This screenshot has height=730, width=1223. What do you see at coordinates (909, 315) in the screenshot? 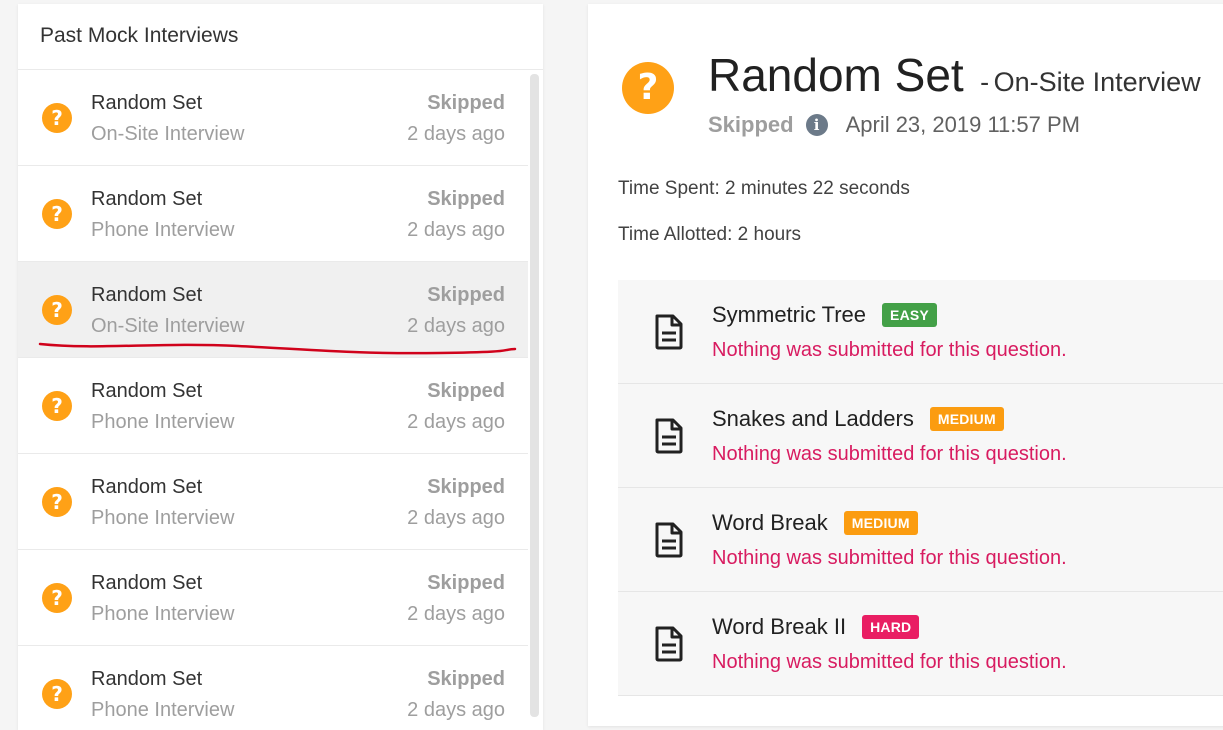
I see `difficulty-badge: EASY` at bounding box center [909, 315].